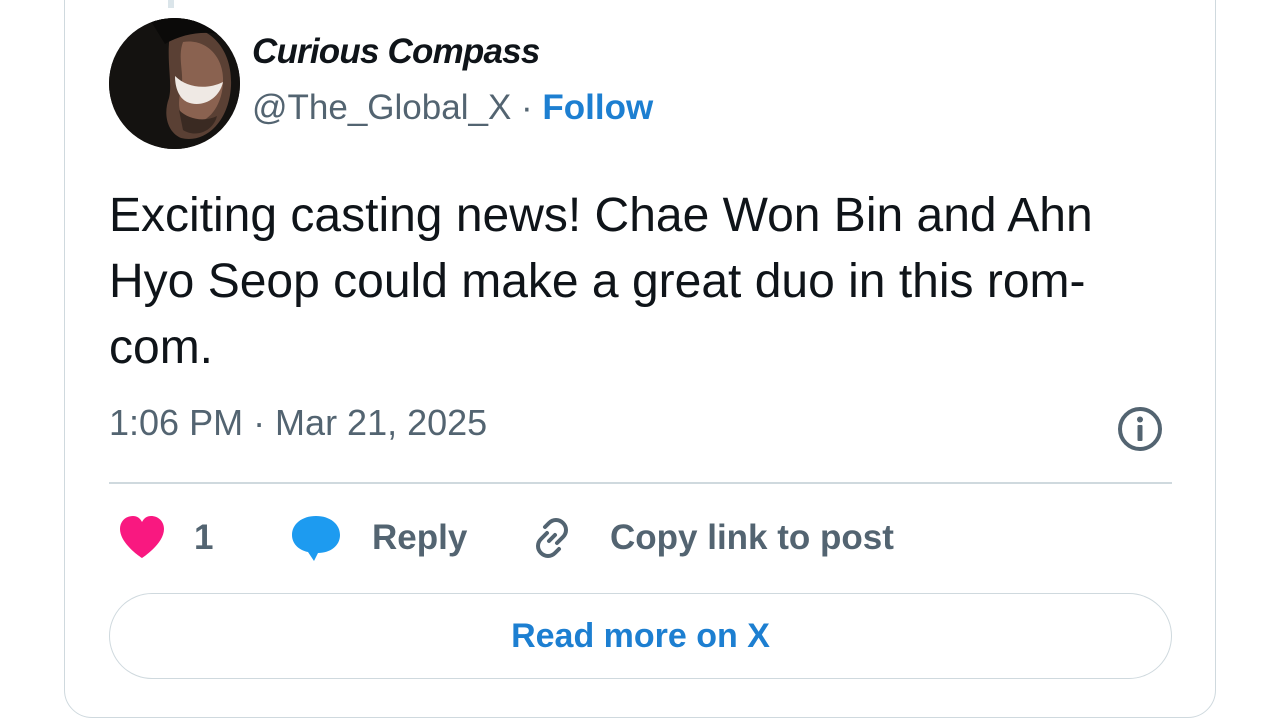  I want to click on author-name: Curious Compass, so click(396, 52).